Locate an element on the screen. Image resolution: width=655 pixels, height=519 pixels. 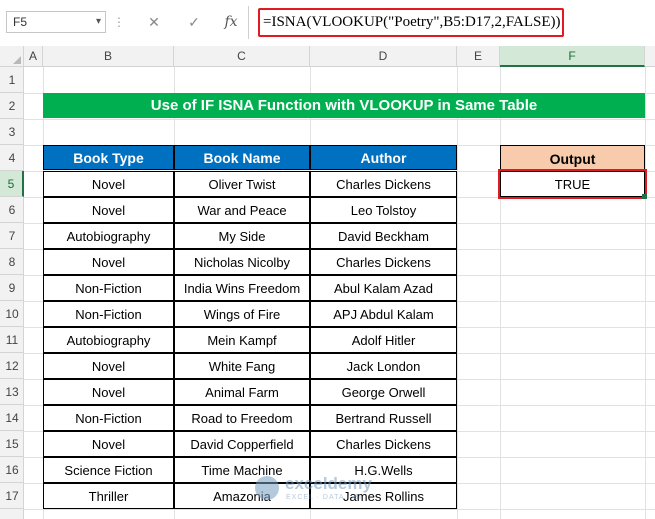
select-all-corner is located at coordinates (12, 56).